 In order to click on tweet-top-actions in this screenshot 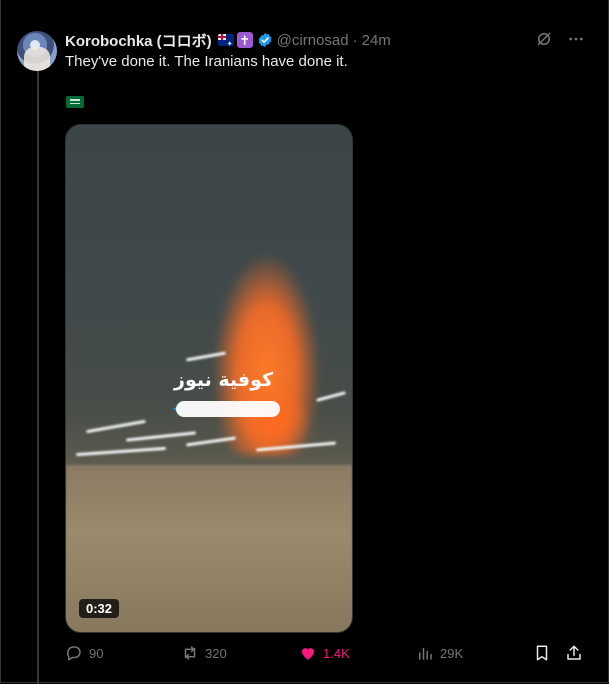, I will do `click(560, 41)`.